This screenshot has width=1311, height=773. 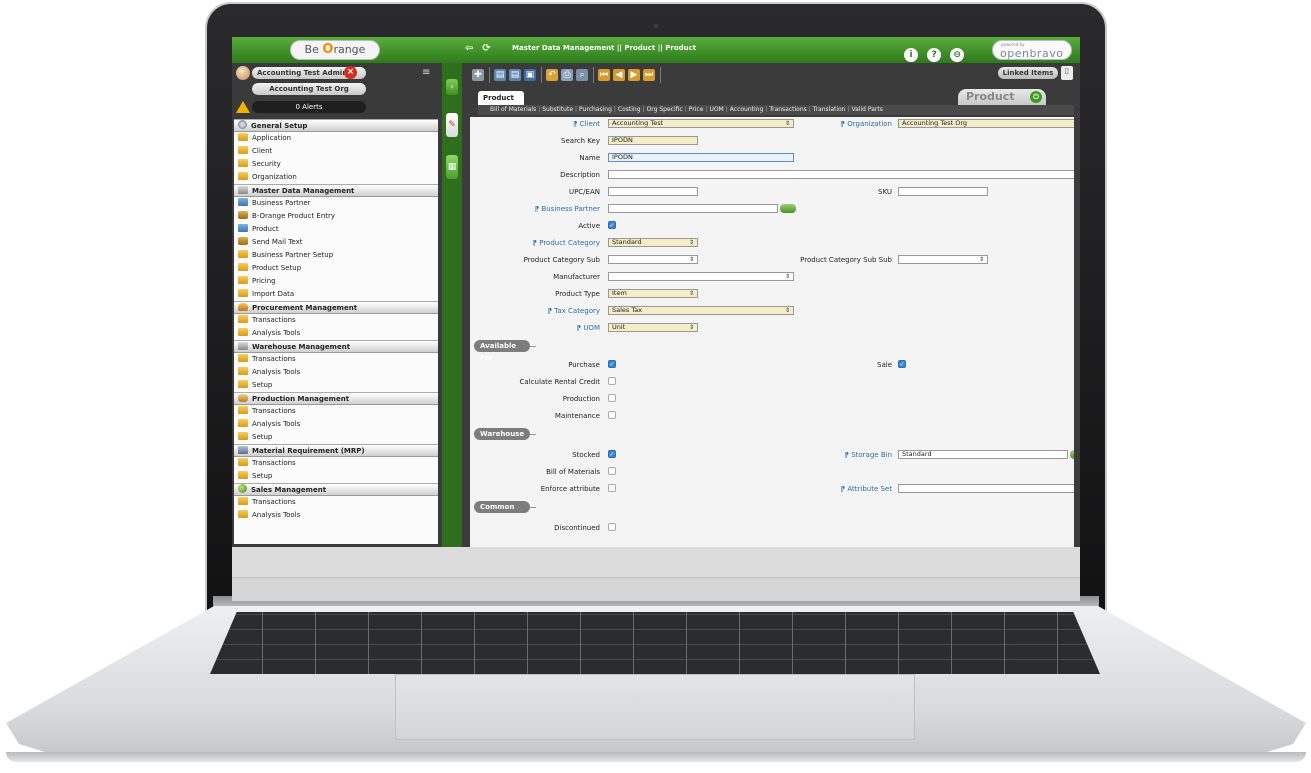 What do you see at coordinates (701, 157) in the screenshot?
I see `name-input: IPODN` at bounding box center [701, 157].